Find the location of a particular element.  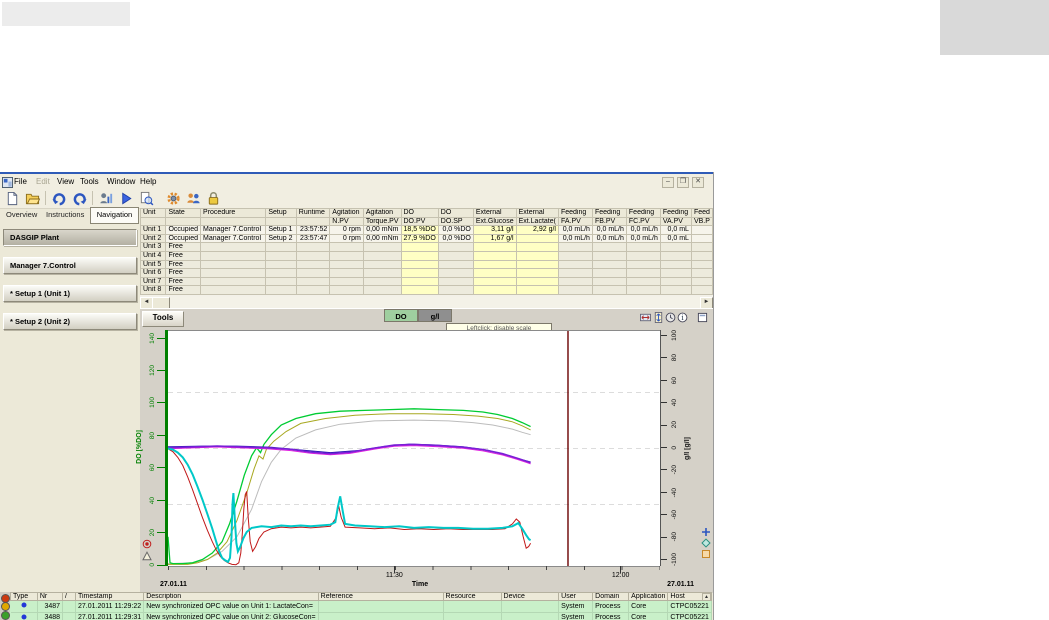

unit-cell: 2,92 g/l is located at coordinates (537, 230).